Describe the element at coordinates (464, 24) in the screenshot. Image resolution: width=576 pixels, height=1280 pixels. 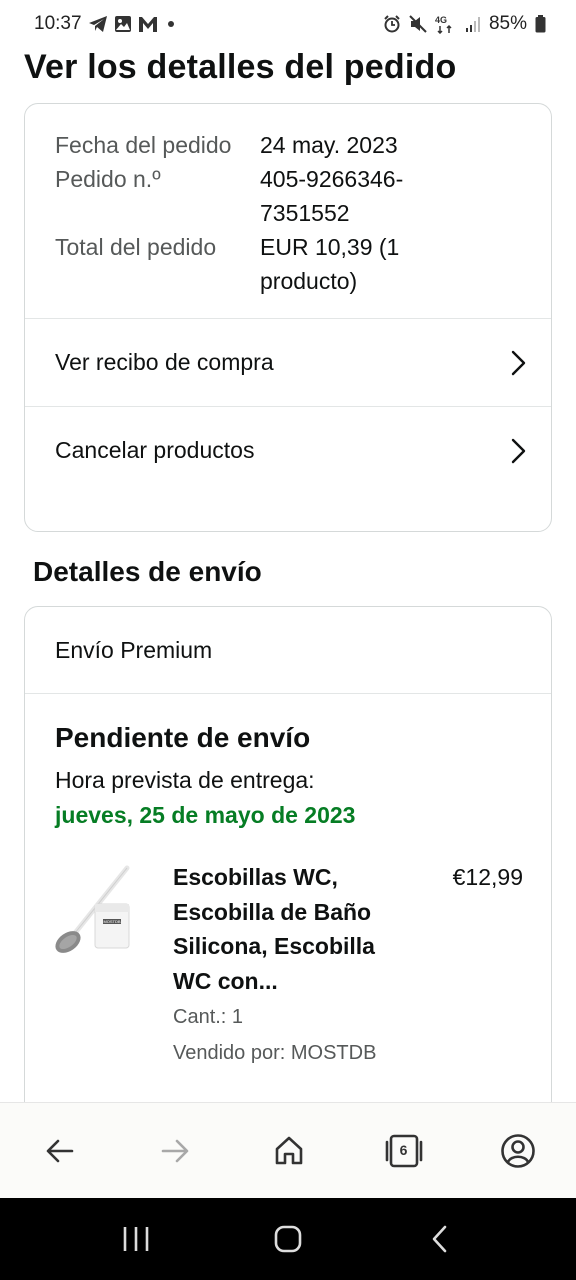
I see `status-right: 4G 85%` at that location.